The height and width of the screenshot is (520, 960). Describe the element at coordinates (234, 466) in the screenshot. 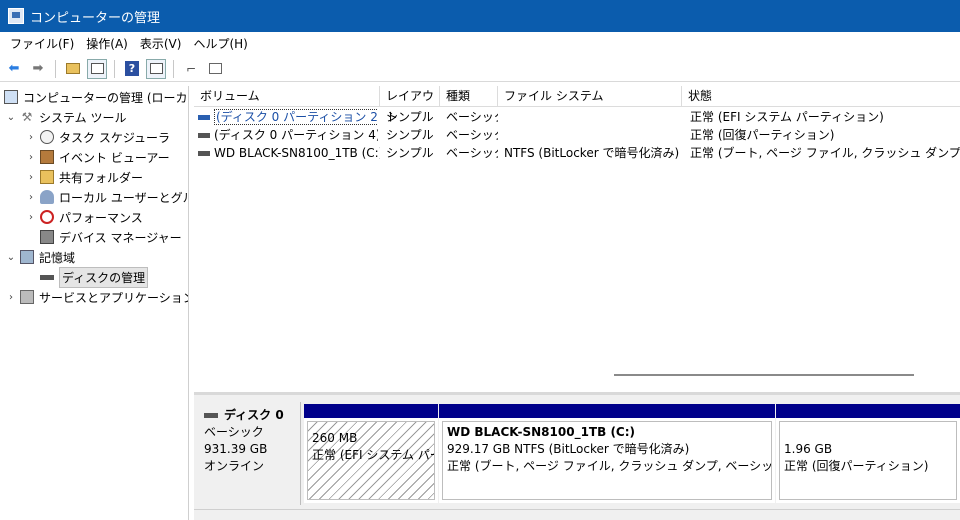

I see `disk-state: オンライン` at that location.